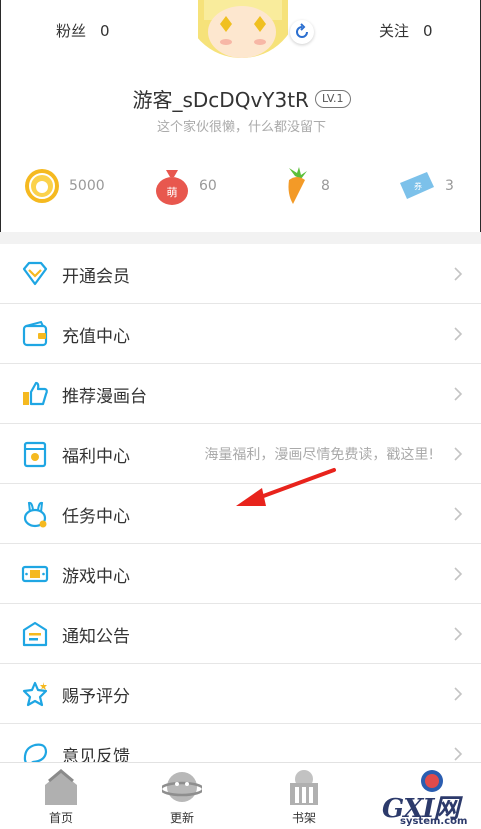  Describe the element at coordinates (96, 697) in the screenshot. I see `menu-label: 赐予评分` at that location.